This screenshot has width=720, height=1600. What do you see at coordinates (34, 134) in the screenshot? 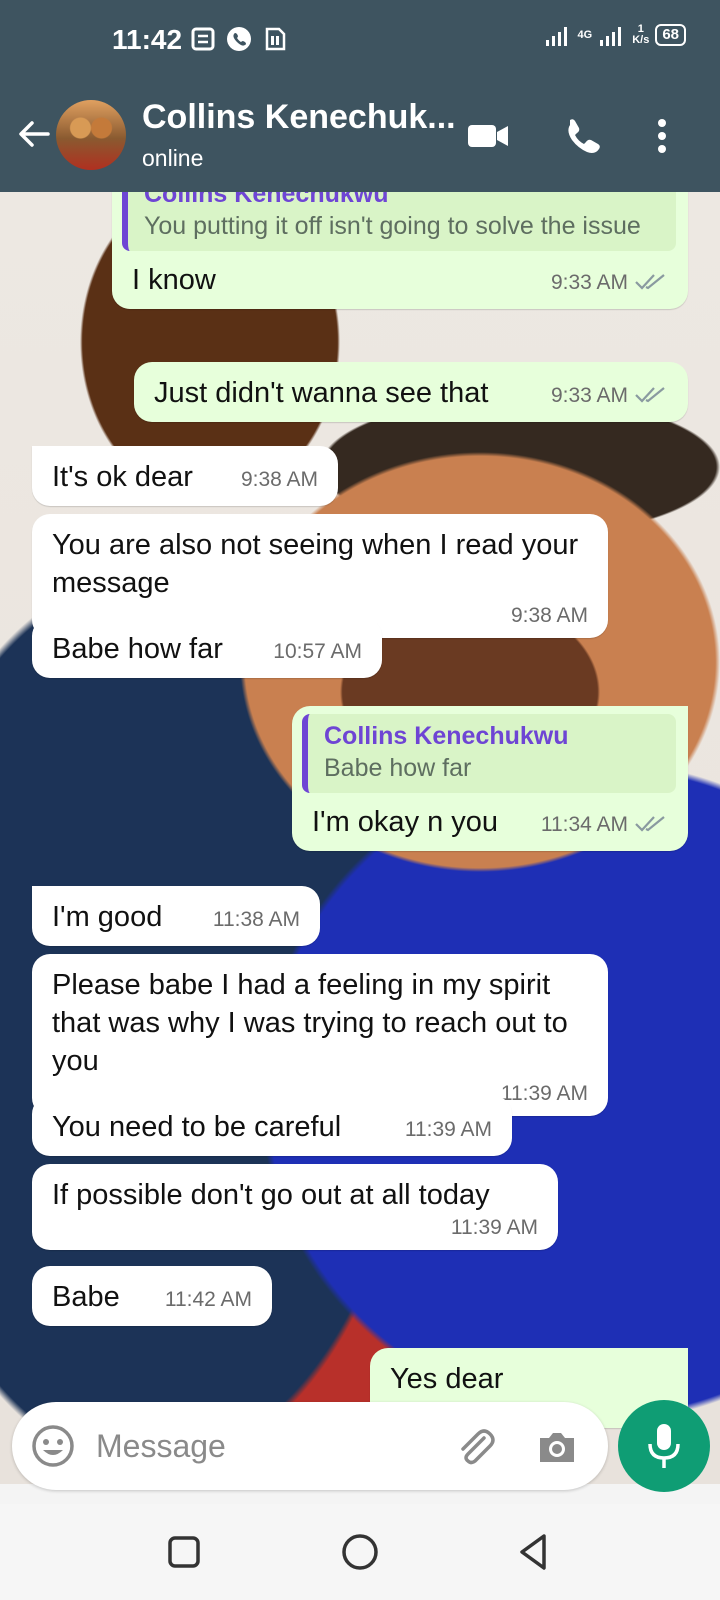
I see `back-arrow-icon` at bounding box center [34, 134].